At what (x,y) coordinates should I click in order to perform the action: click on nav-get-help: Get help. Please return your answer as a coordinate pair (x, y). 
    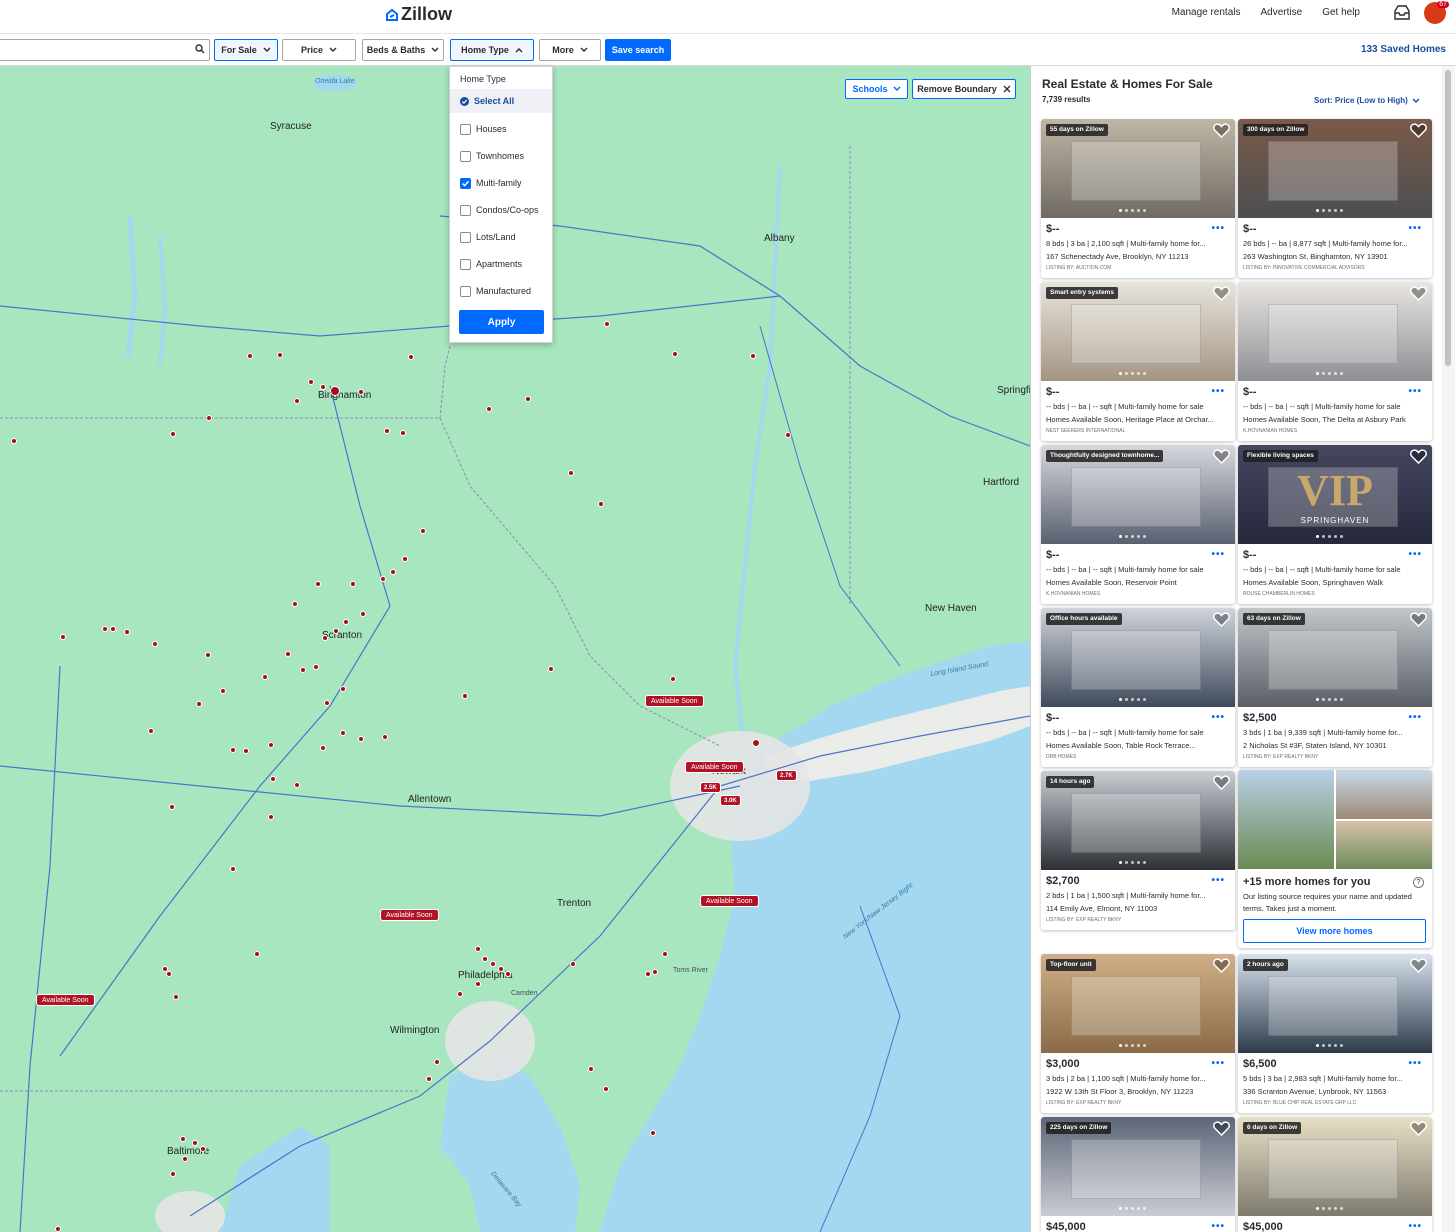
    Looking at the image, I should click on (1341, 12).